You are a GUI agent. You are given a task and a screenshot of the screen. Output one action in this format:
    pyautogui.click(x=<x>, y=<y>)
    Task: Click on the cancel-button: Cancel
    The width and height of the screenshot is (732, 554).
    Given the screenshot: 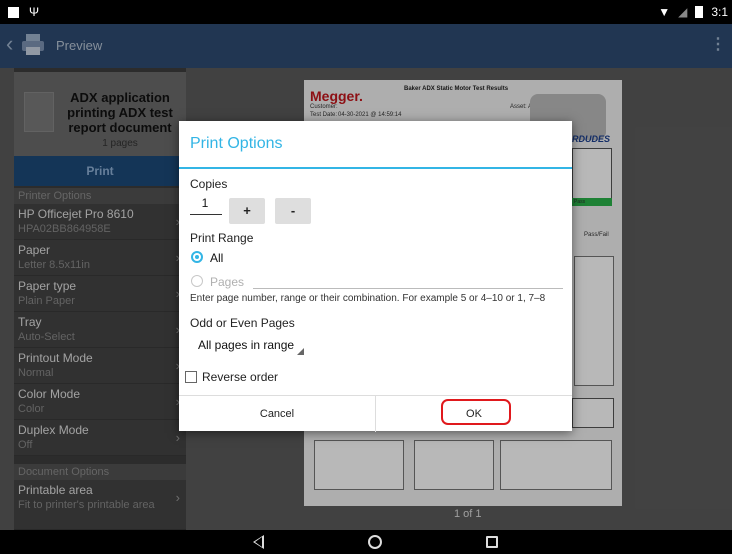 What is the action you would take?
    pyautogui.click(x=277, y=414)
    